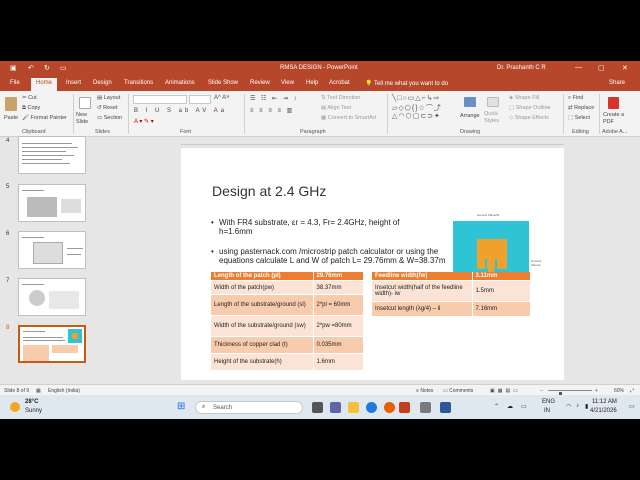  What do you see at coordinates (15, 407) in the screenshot?
I see `sun-icon` at bounding box center [15, 407].